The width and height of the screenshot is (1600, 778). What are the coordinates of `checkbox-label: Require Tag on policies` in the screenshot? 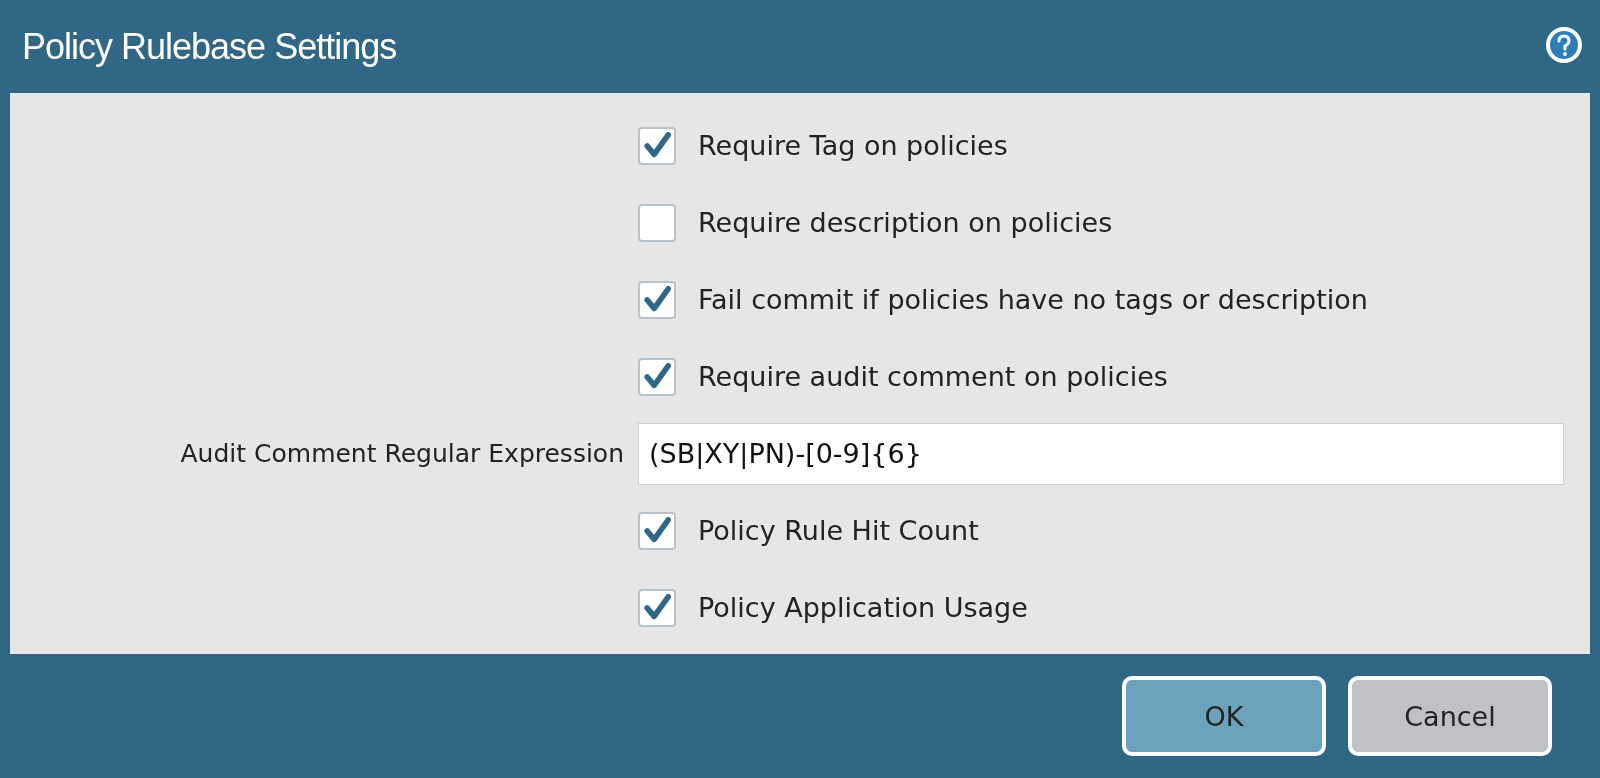 It's located at (853, 145).